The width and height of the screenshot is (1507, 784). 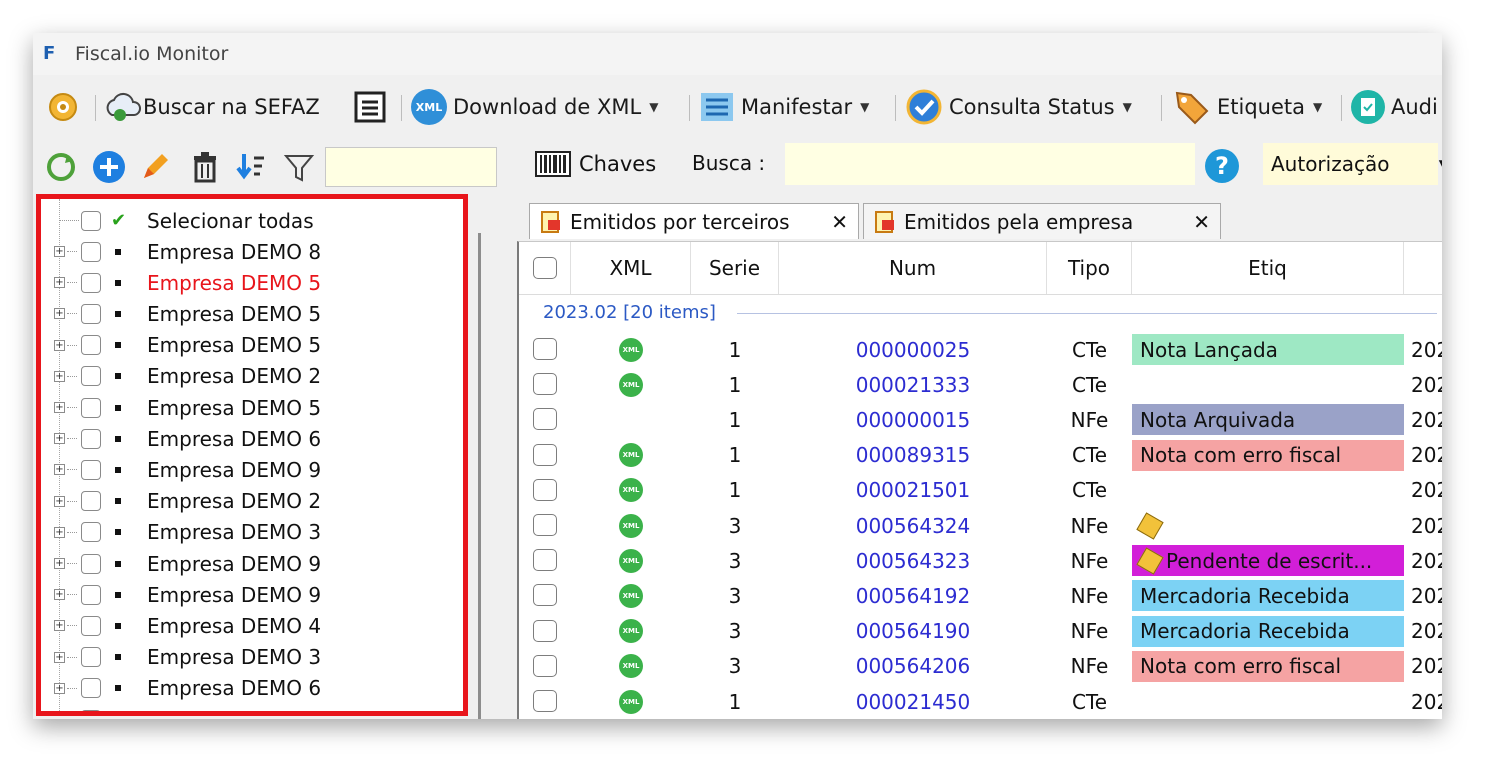 What do you see at coordinates (980, 349) in the screenshot?
I see `table-row: XML 1 000000025 CTe Nota Lançada 202` at bounding box center [980, 349].